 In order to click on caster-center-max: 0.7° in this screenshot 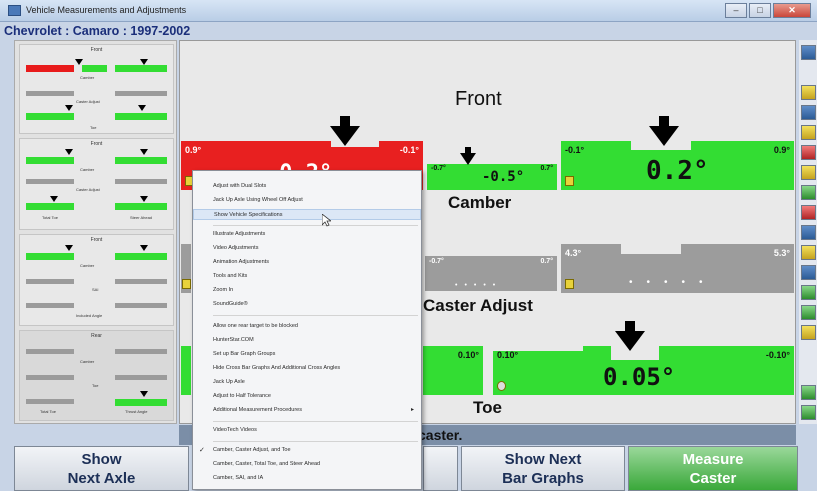, I will do `click(546, 261)`.